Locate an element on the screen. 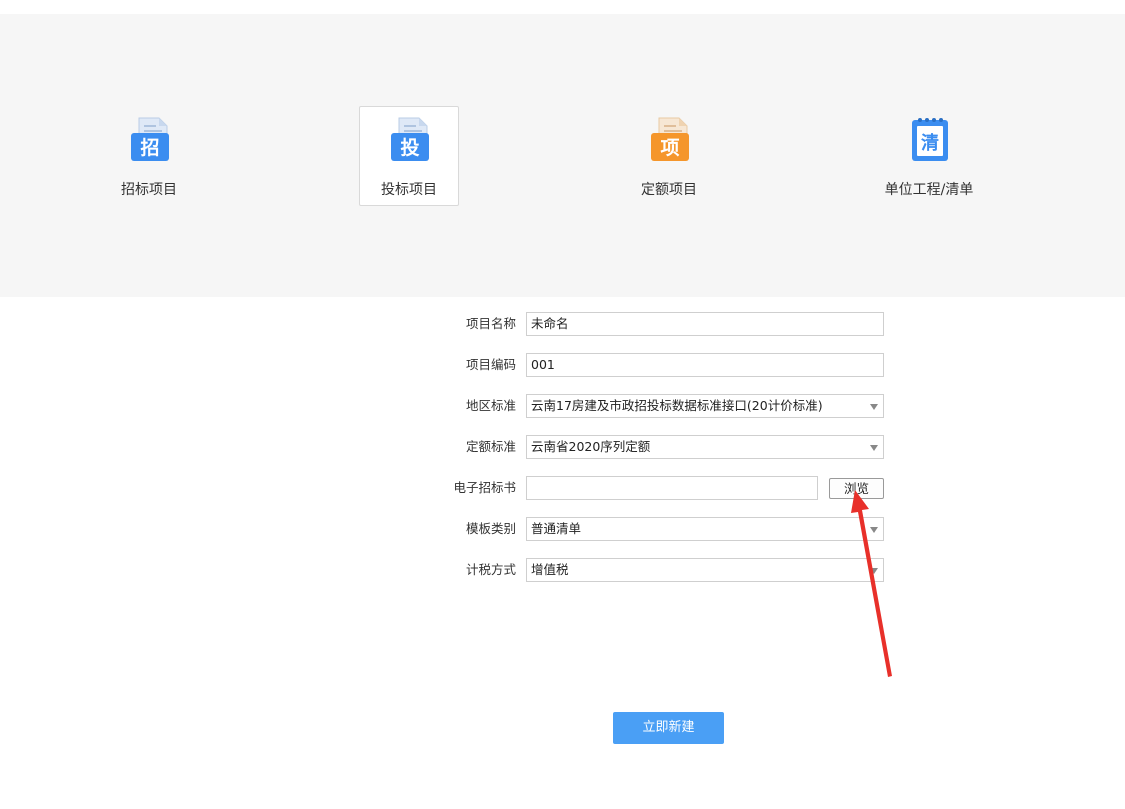 The width and height of the screenshot is (1125, 809). project-name-label: 项目名称 is located at coordinates (490, 323).